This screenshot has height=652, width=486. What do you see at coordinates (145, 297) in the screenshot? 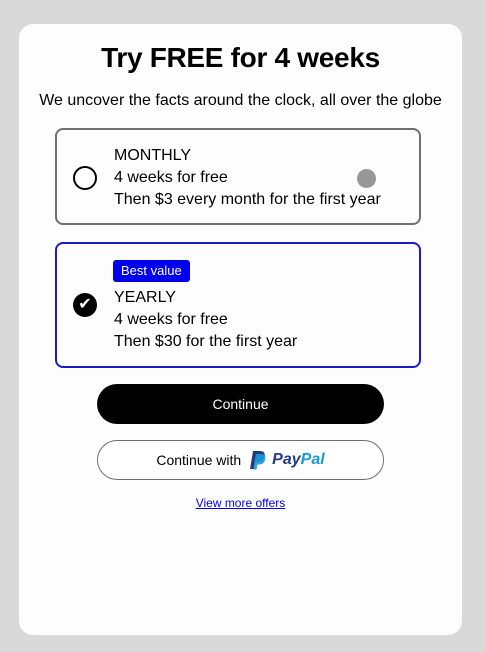
I see `plan-name: YEARLY` at bounding box center [145, 297].